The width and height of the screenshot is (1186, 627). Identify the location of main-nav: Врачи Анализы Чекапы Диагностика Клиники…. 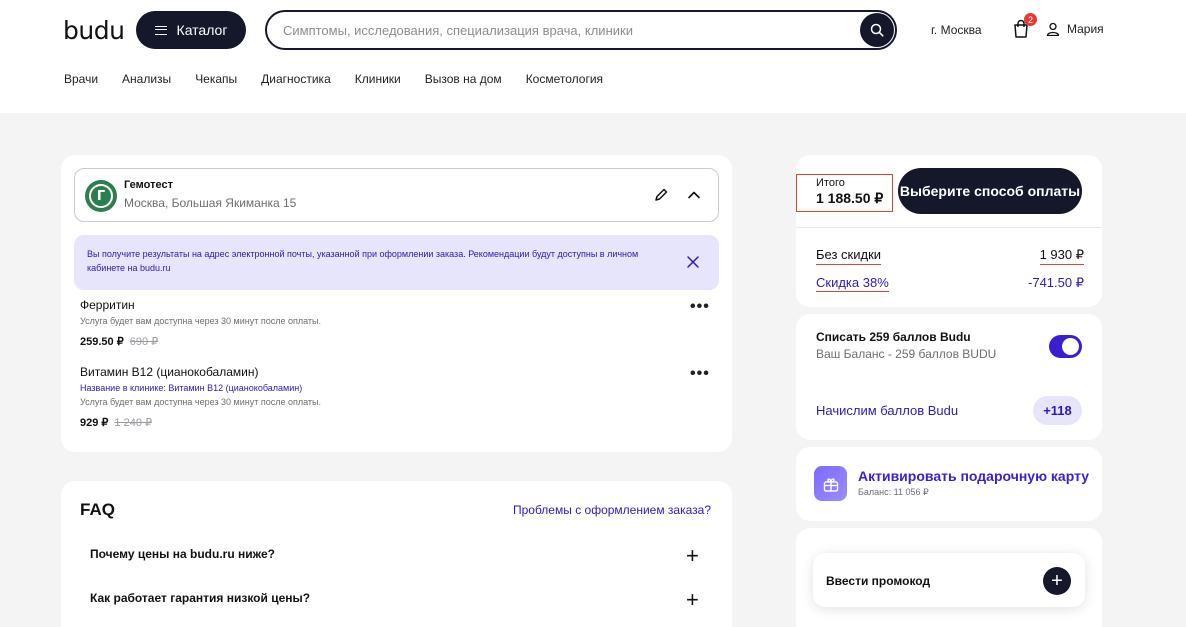
(333, 79).